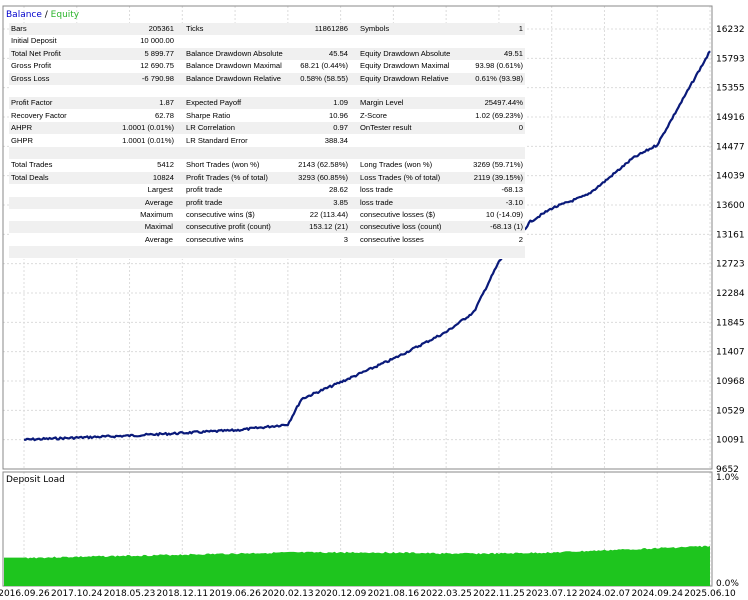 Image resolution: width=748 pixels, height=600 pixels. I want to click on stats-cell-c0: Recovery Factor, so click(39, 115).